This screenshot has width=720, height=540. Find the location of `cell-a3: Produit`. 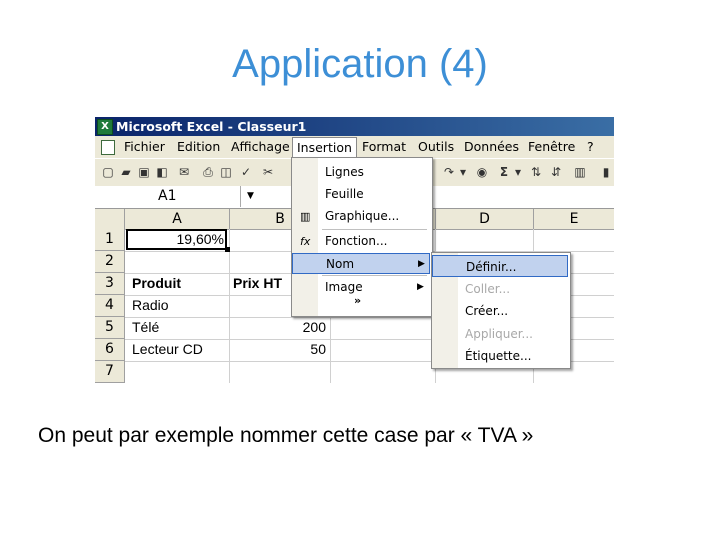

cell-a3: Produit is located at coordinates (180, 283).